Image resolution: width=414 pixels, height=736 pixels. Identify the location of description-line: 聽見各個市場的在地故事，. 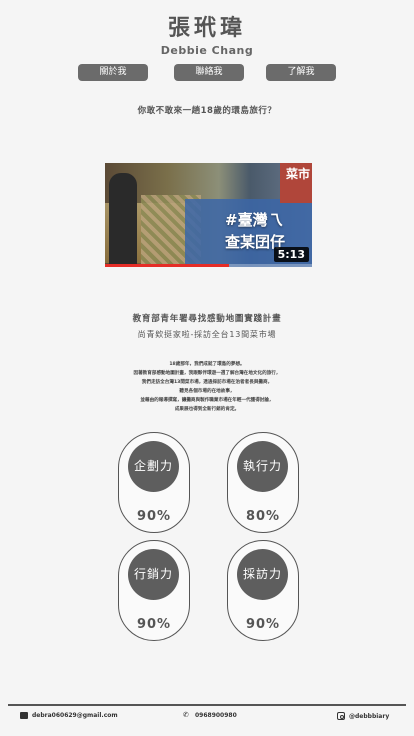
(207, 391).